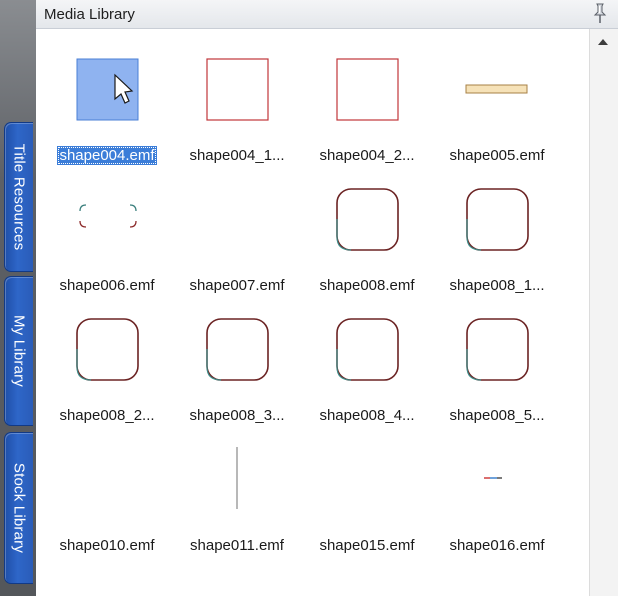  What do you see at coordinates (237, 285) in the screenshot?
I see `media-item-label: shape007.emf` at bounding box center [237, 285].